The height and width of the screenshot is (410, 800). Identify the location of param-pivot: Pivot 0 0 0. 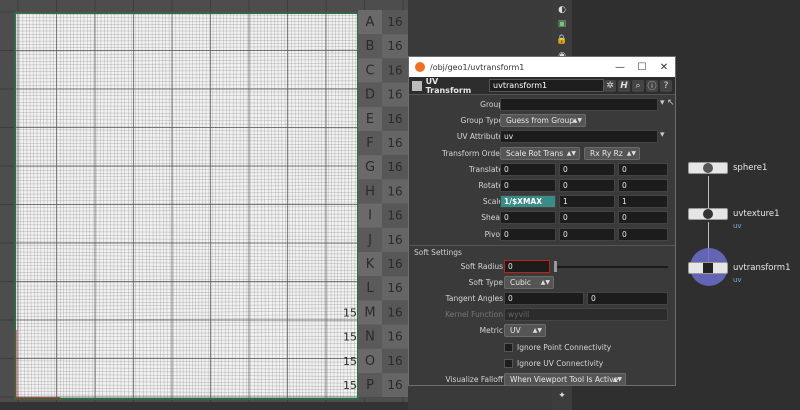
(542, 235).